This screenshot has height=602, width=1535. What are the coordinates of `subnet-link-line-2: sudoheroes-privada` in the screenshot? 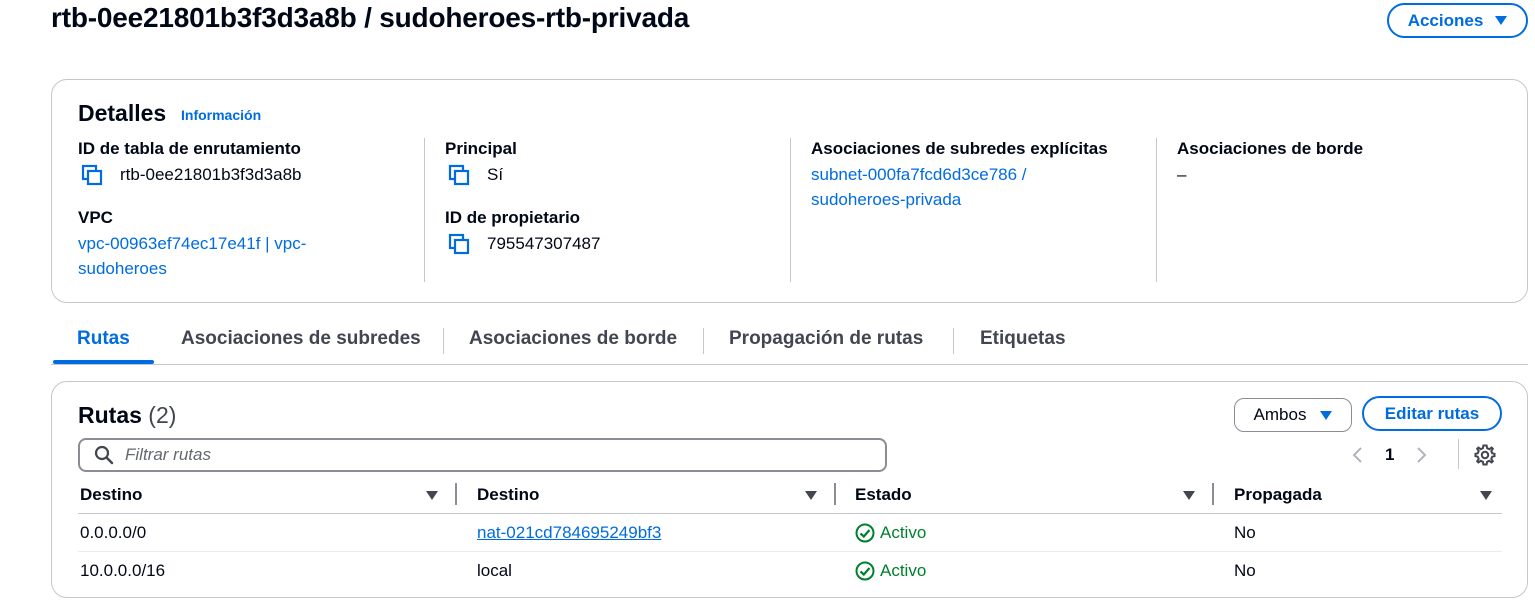 It's located at (886, 199).